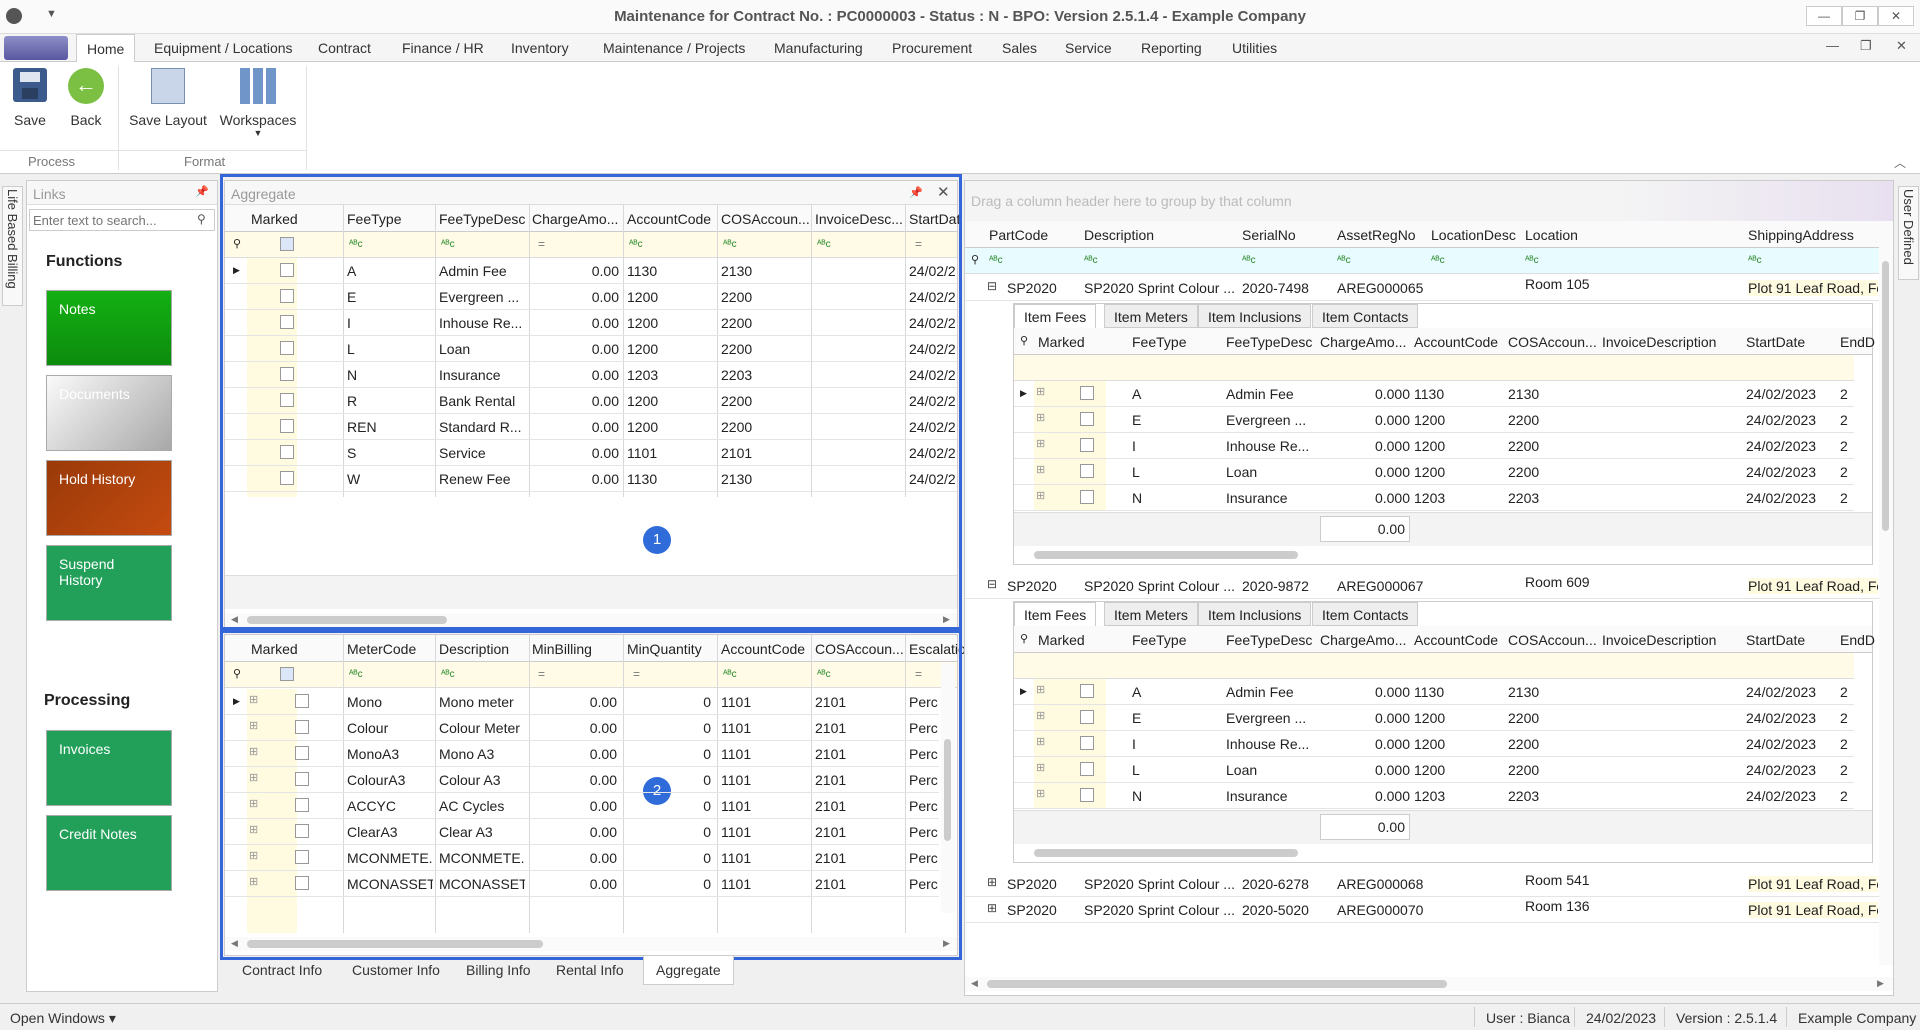 This screenshot has height=1030, width=1920. I want to click on minimize-button: —, so click(1824, 16).